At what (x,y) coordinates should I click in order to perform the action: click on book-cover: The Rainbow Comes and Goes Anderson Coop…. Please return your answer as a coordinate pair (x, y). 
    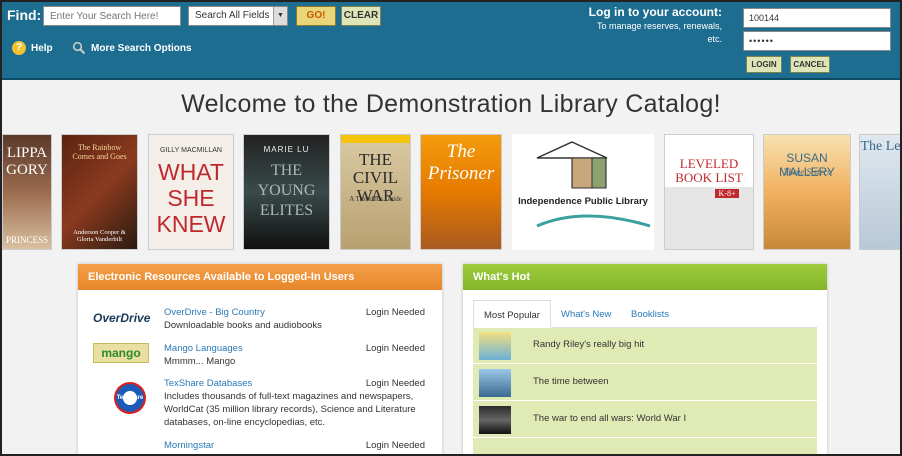
    Looking at the image, I should click on (99, 192).